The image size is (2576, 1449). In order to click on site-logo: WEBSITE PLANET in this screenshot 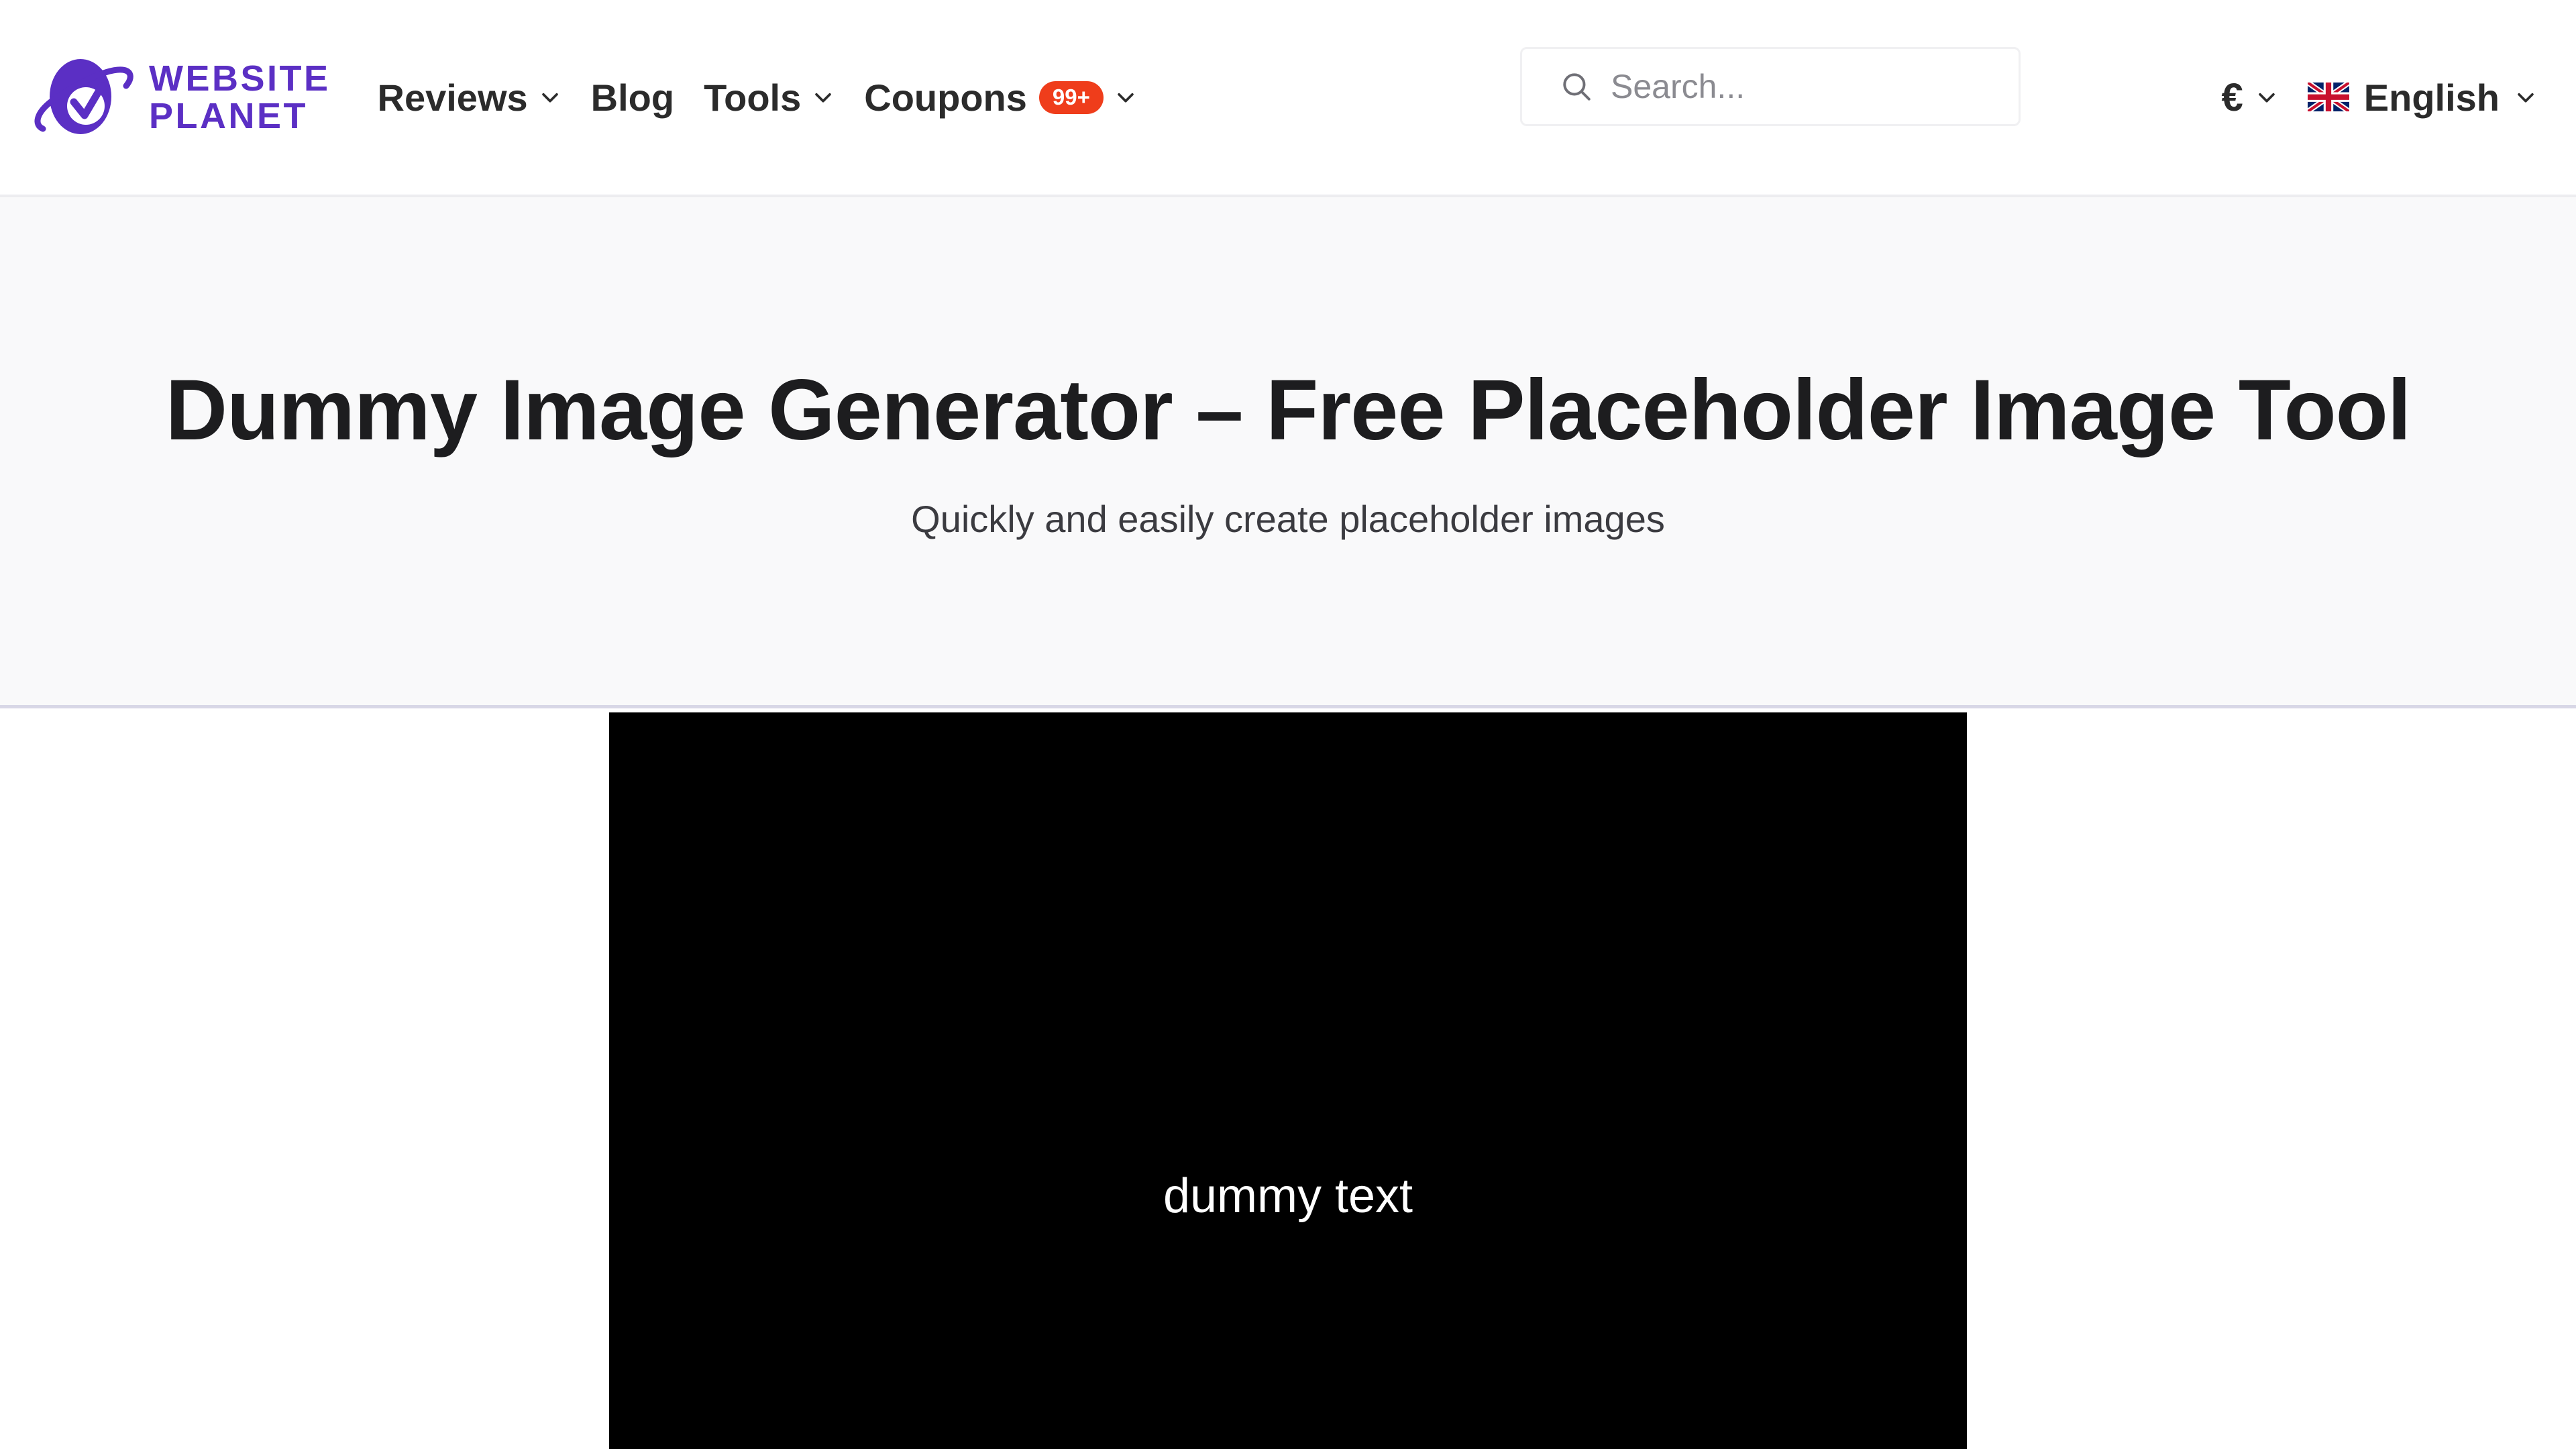, I will do `click(181, 97)`.